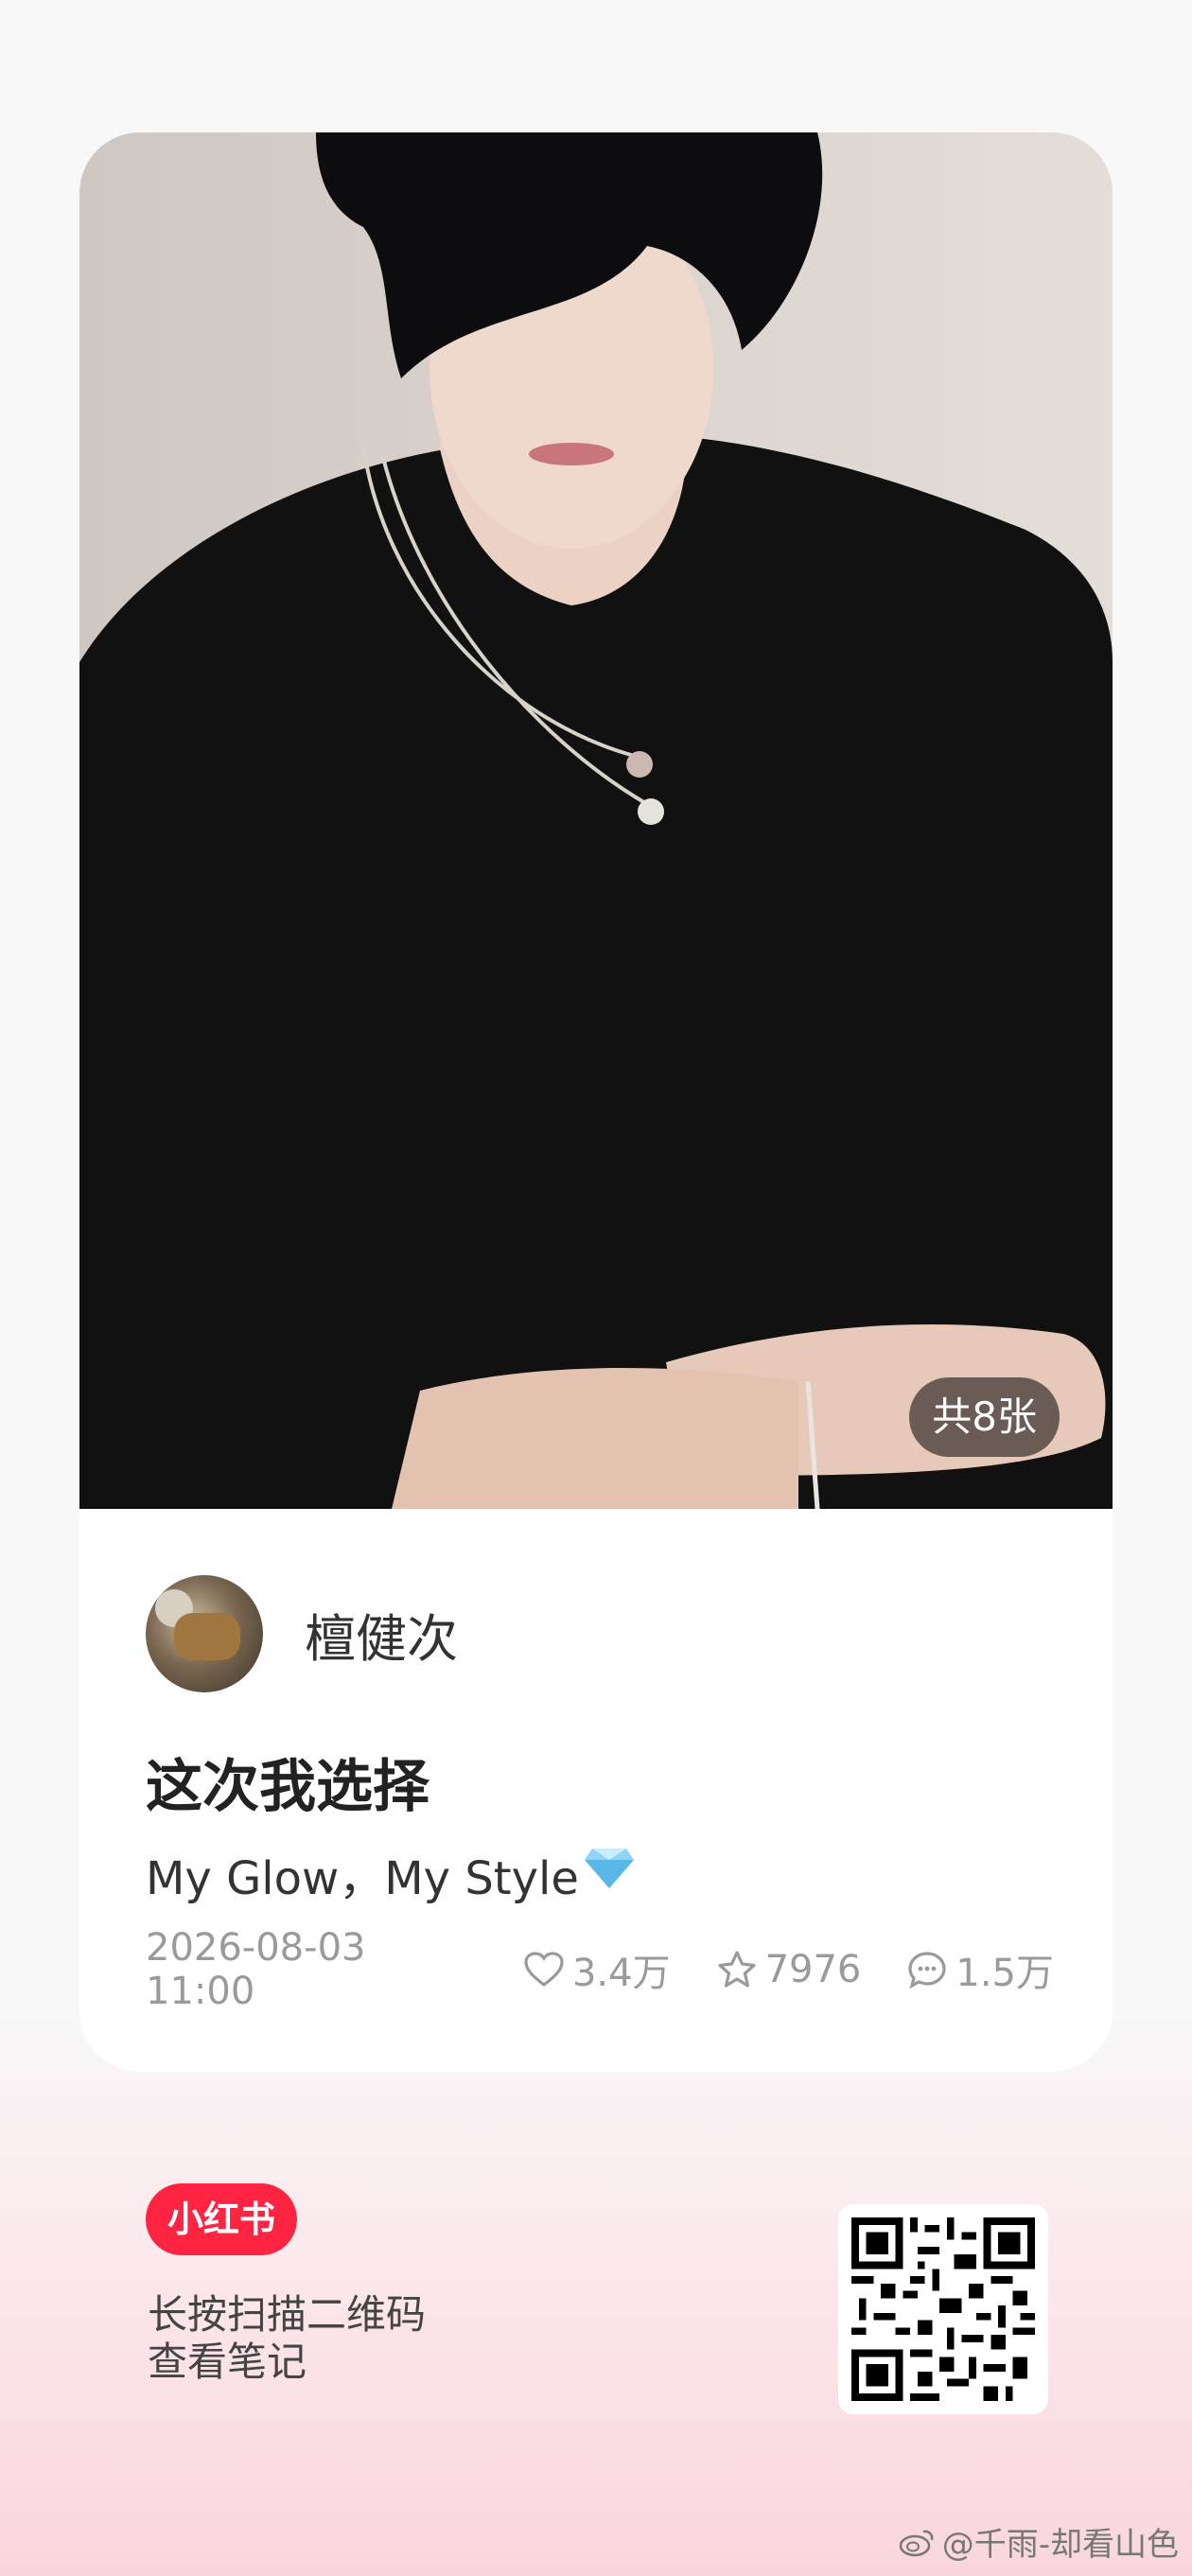 The width and height of the screenshot is (1192, 2576). I want to click on watermark-text: @千雨-却看山色, so click(1060, 2545).